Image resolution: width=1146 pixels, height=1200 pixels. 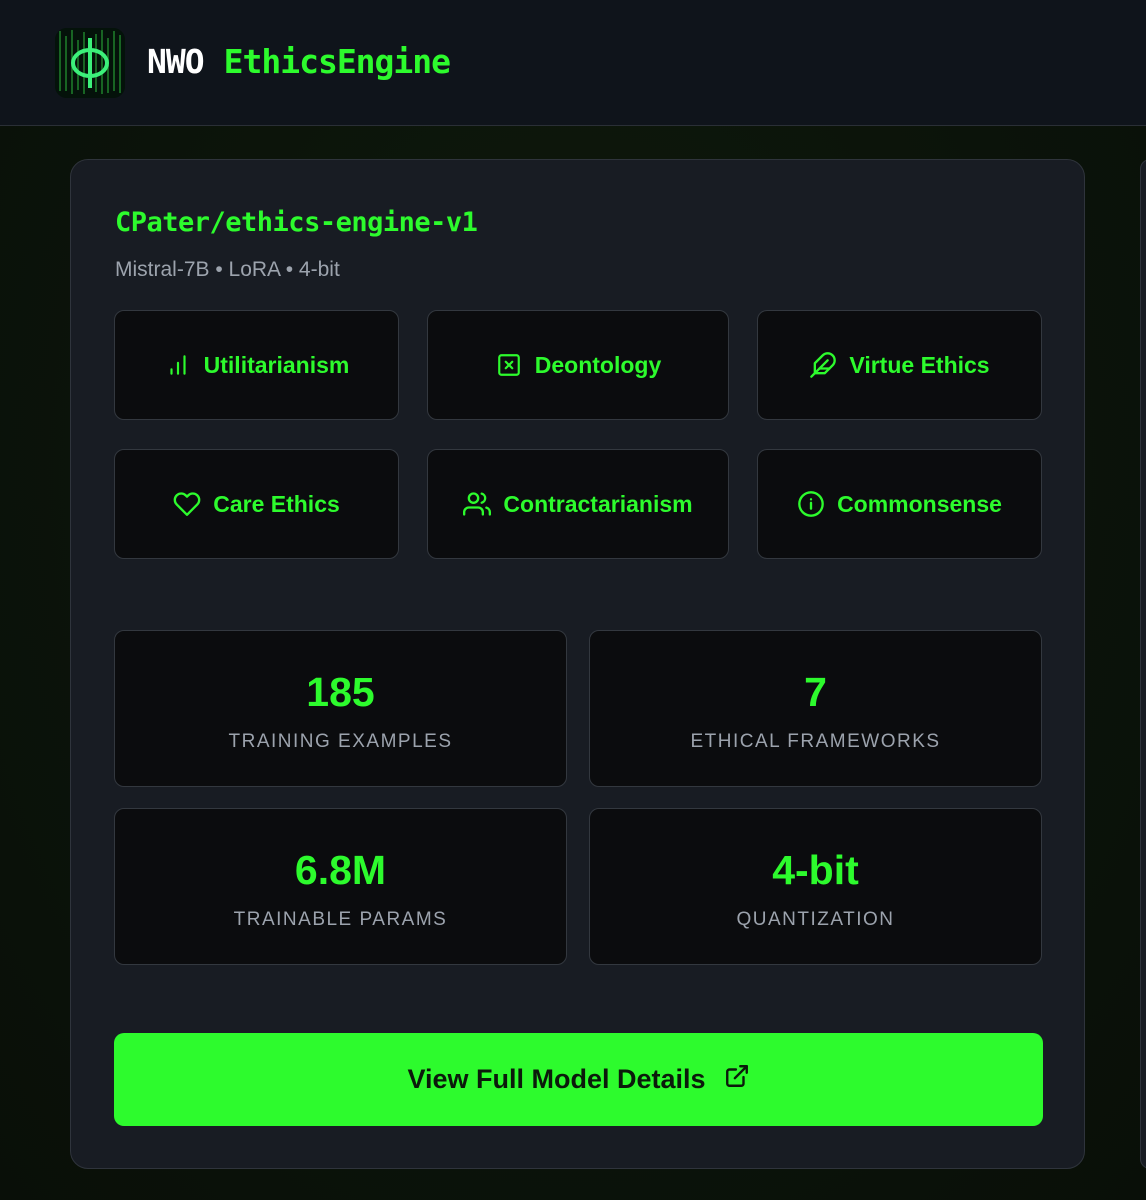 I want to click on stat-label: ETHICAL FRAMEWORKS, so click(x=815, y=741).